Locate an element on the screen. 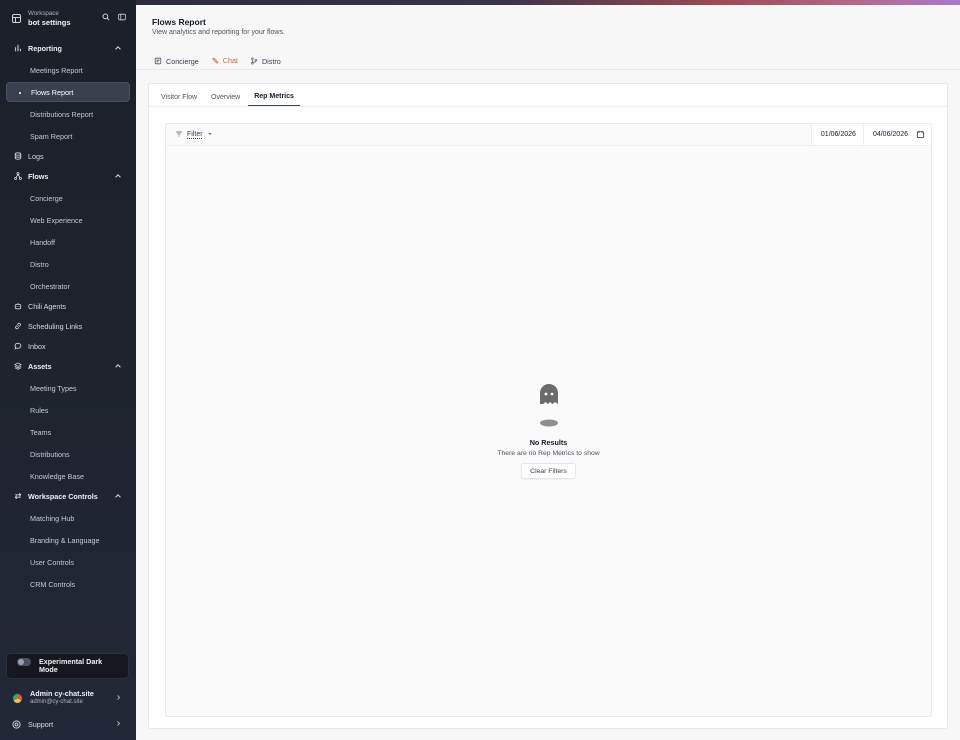 The width and height of the screenshot is (960, 740). sidebar-item-label: Rules is located at coordinates (39, 410).